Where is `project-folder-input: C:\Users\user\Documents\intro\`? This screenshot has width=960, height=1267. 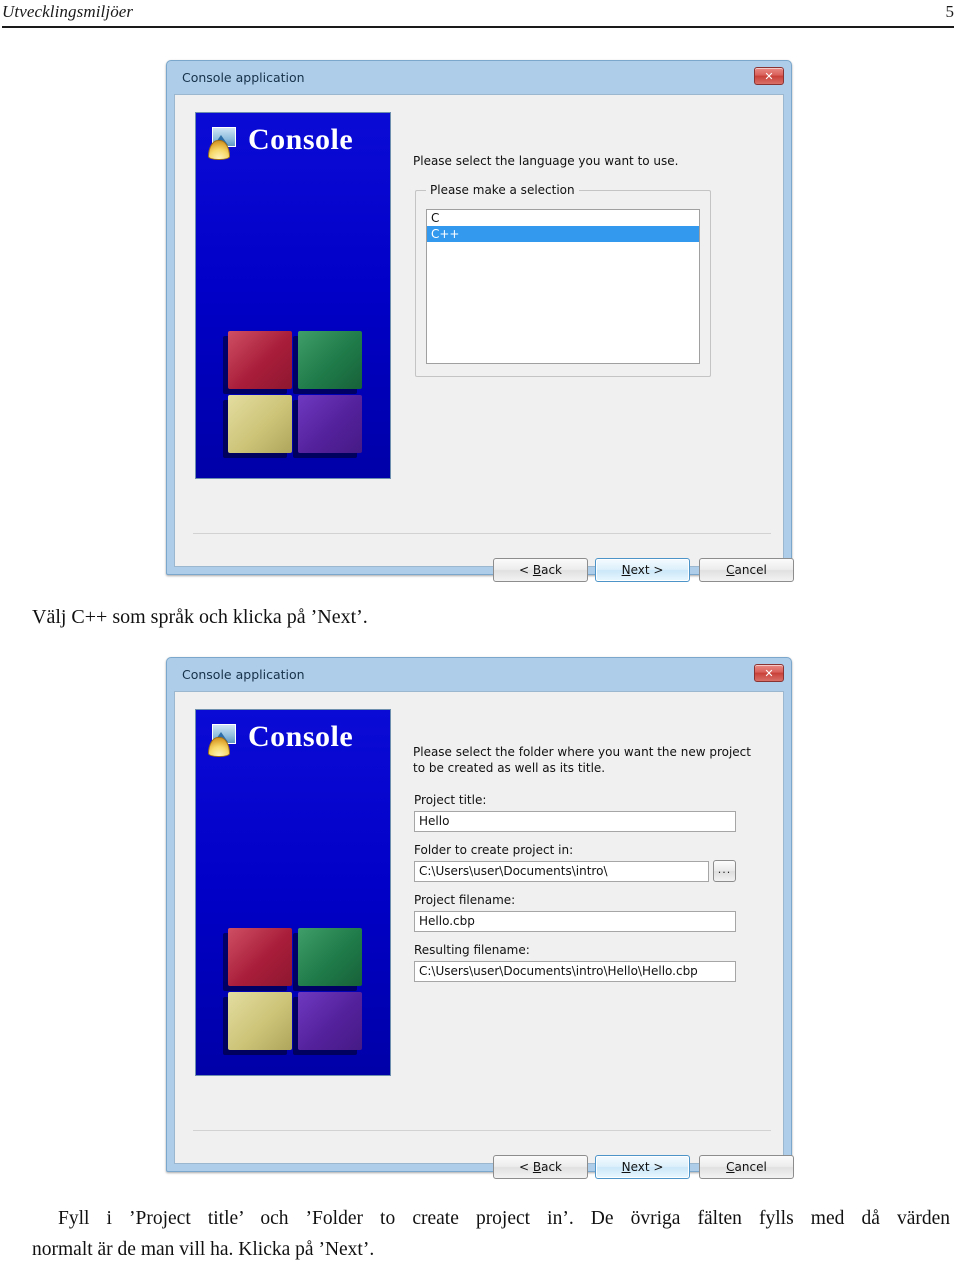
project-folder-input: C:\Users\user\Documents\intro\ is located at coordinates (561, 871).